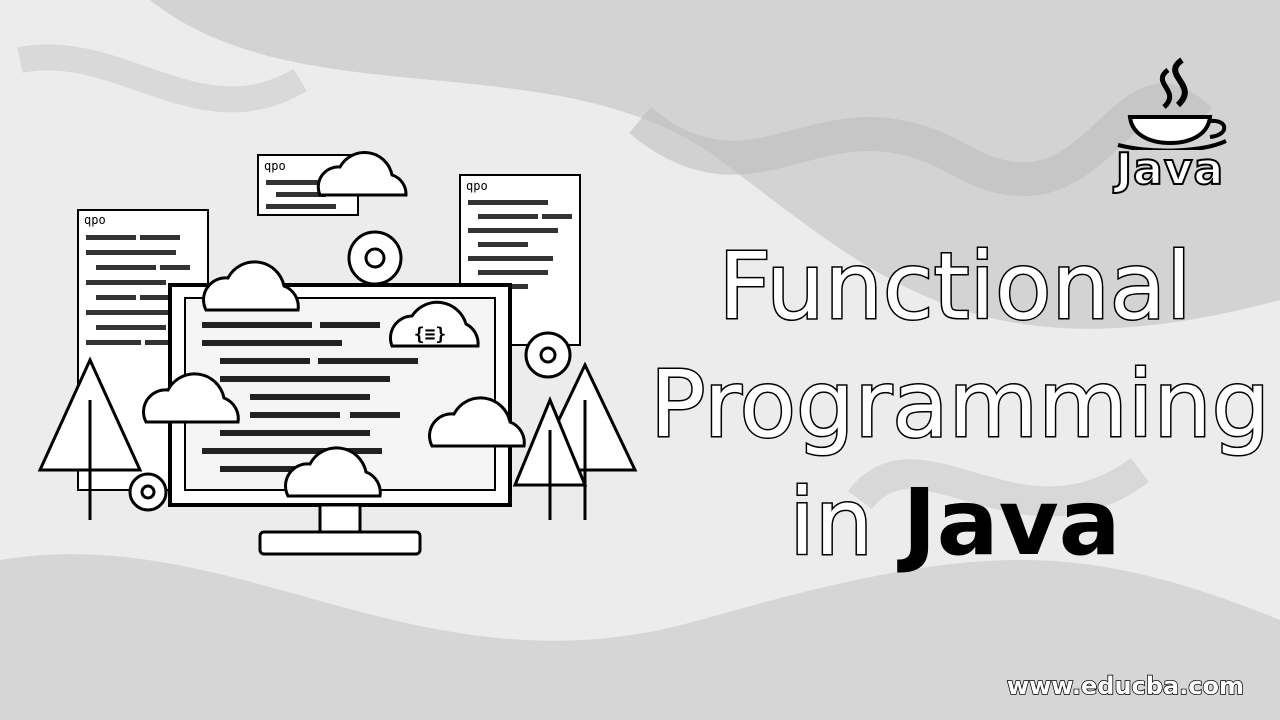 Image resolution: width=1280 pixels, height=720 pixels. I want to click on code-tag-right: qpo, so click(477, 186).